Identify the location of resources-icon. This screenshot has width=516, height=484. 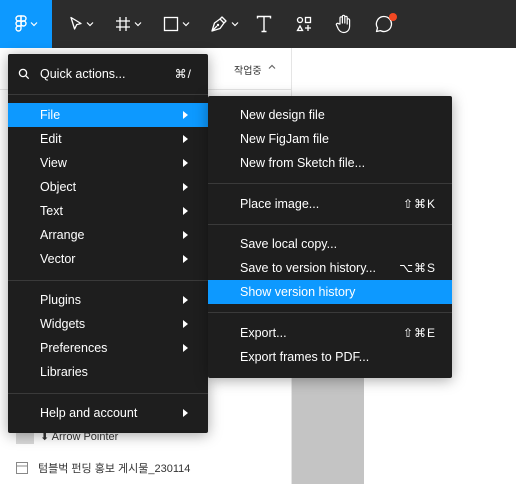
(304, 24).